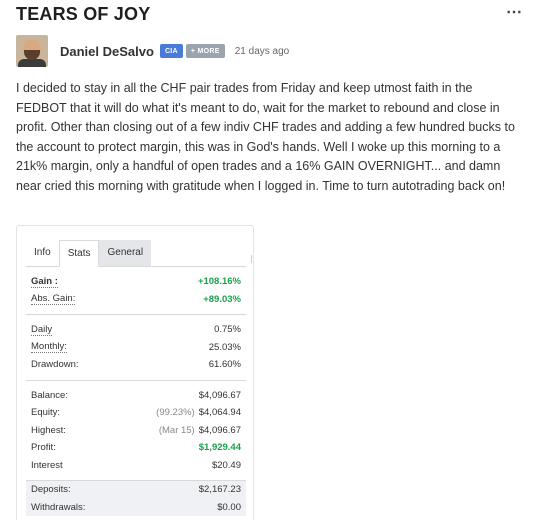 The image size is (535, 520). Describe the element at coordinates (219, 448) in the screenshot. I see `stat-value: $1,929.44` at that location.